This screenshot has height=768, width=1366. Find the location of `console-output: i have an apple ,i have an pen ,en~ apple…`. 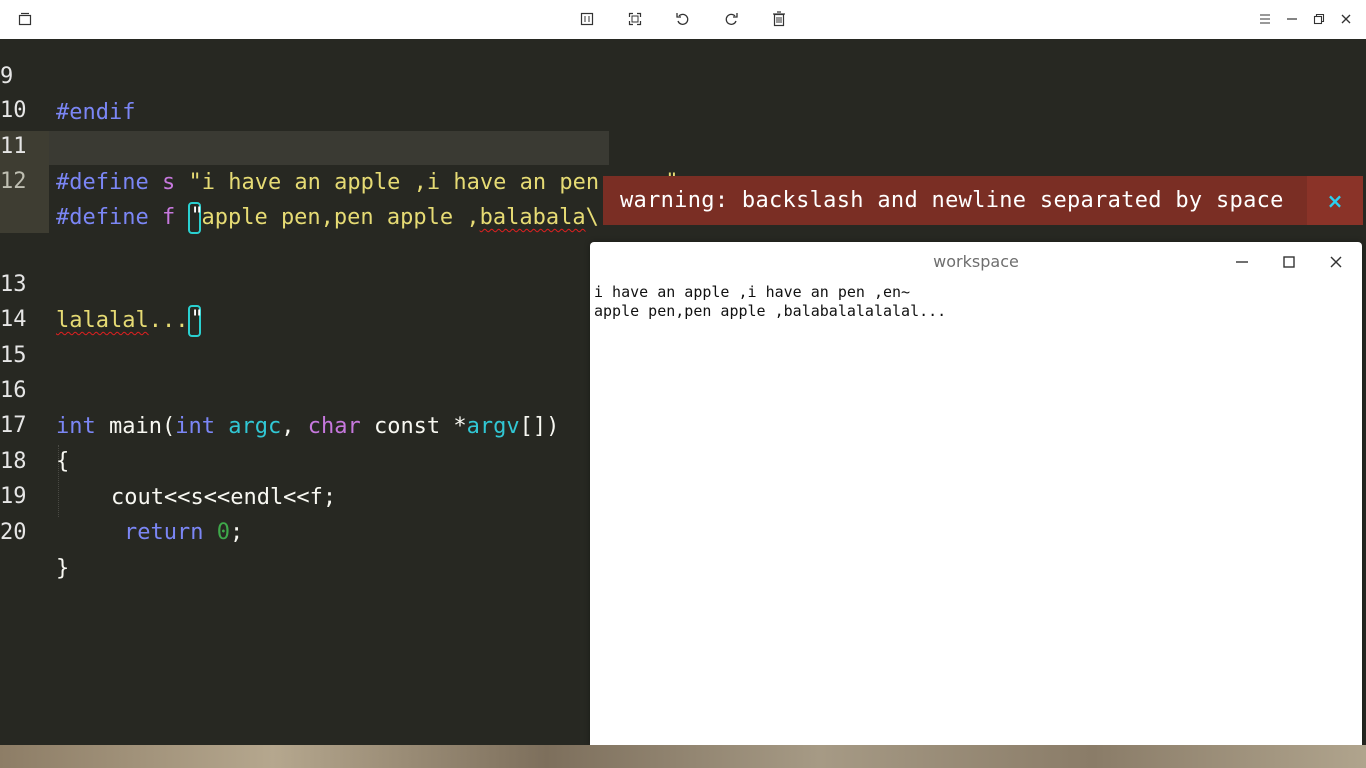

console-output: i have an apple ,i have an pen ,en~ apple… is located at coordinates (770, 302).